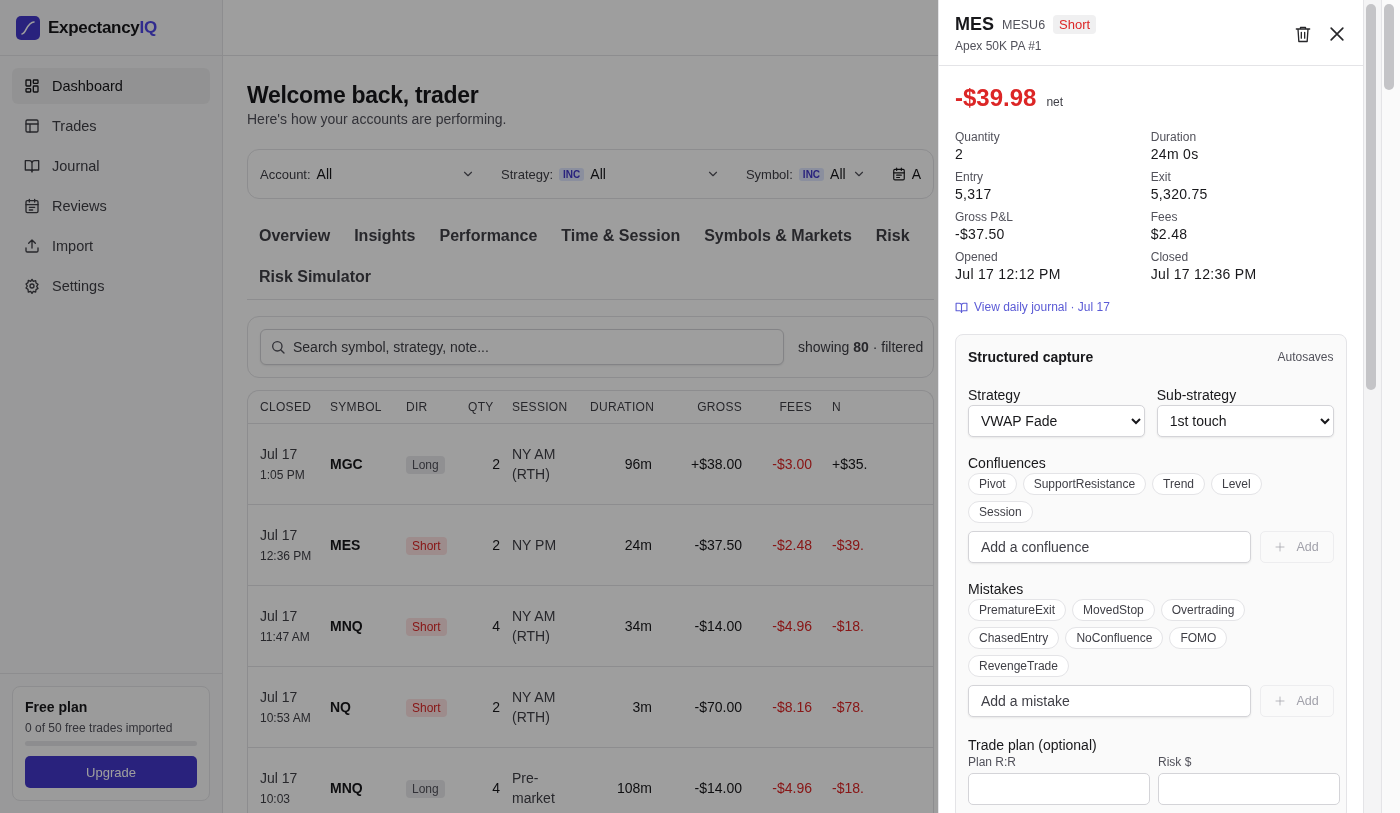 This screenshot has width=1400, height=813. What do you see at coordinates (783, 780) in the screenshot?
I see `table-cell: -$4.96` at bounding box center [783, 780].